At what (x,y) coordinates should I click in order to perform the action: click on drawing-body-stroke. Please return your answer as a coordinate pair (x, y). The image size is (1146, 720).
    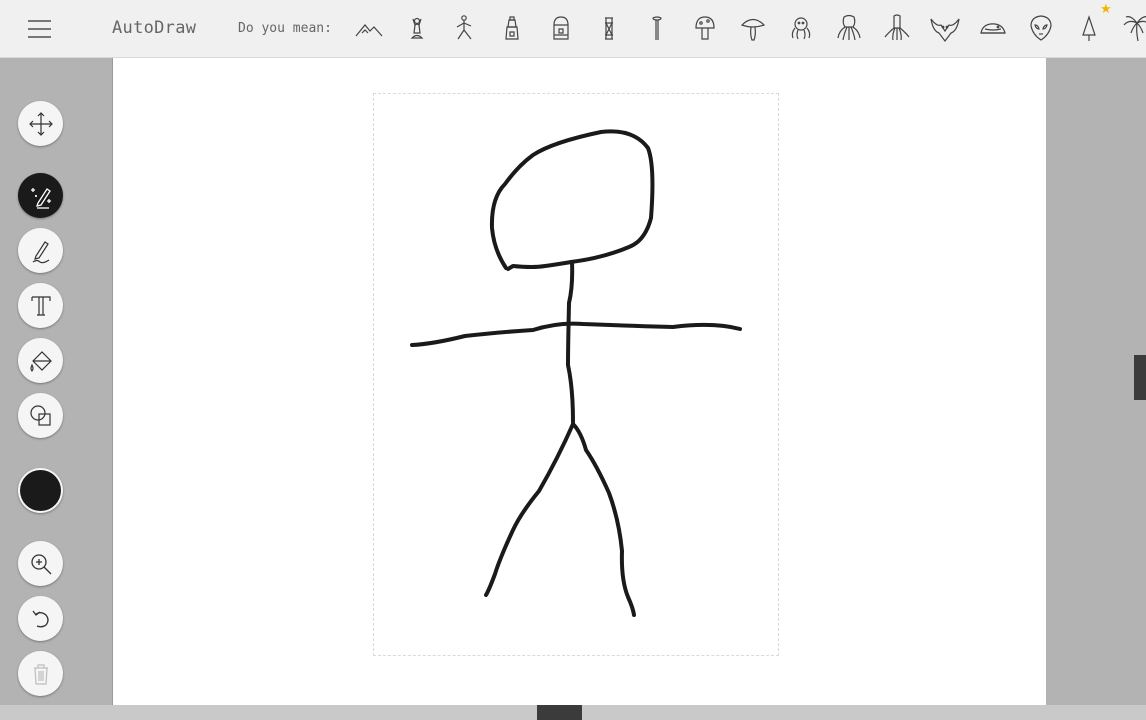
    Looking at the image, I should click on (570, 342).